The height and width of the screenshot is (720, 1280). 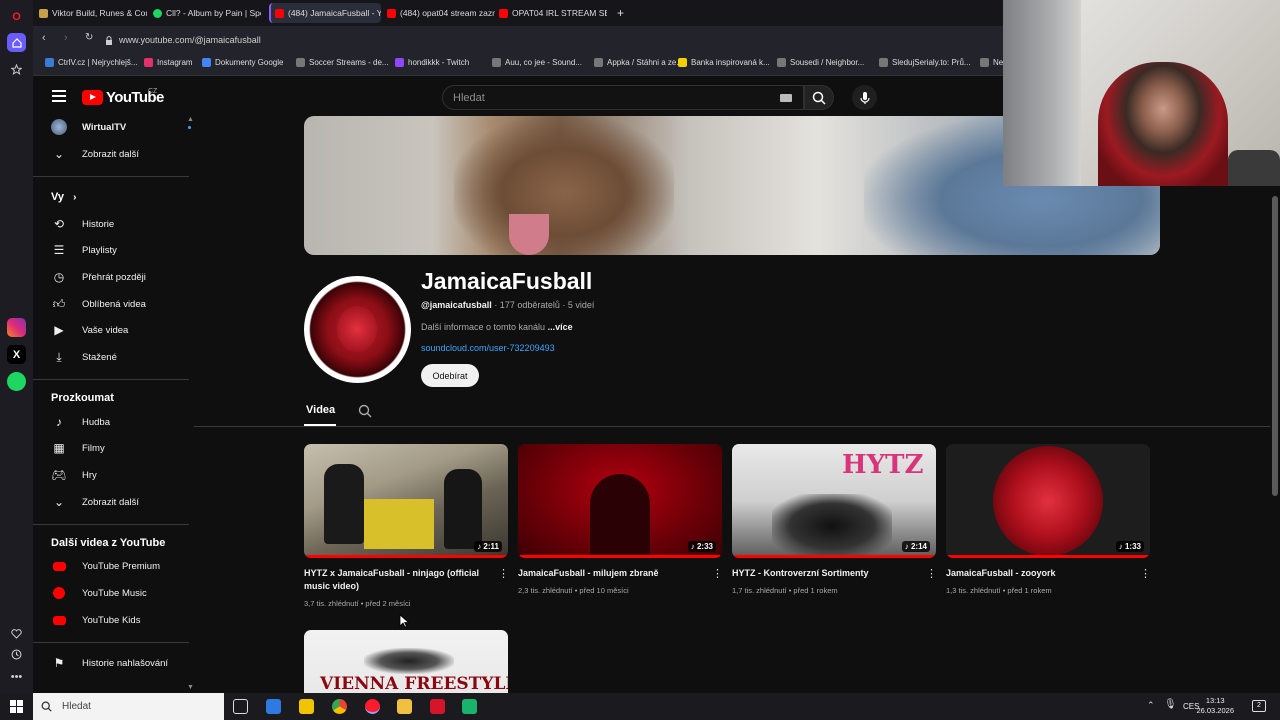 I want to click on wax-seal-emblem, so click(x=357, y=329).